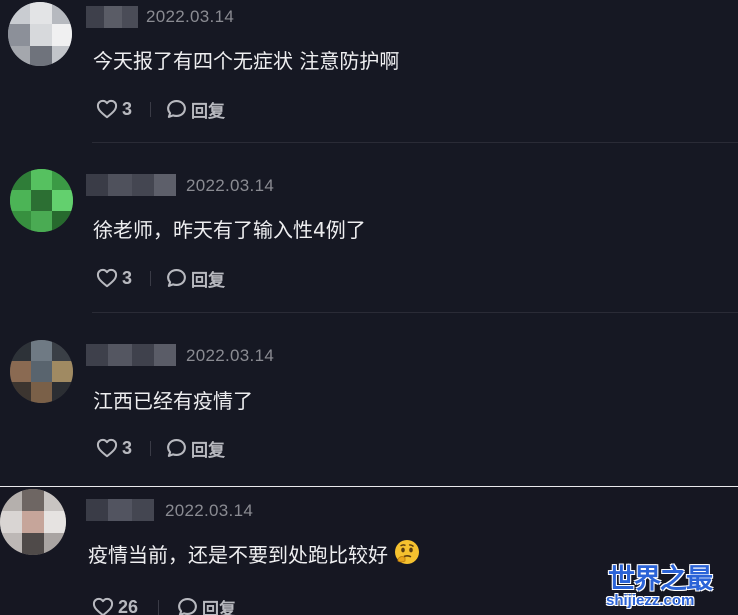 The width and height of the screenshot is (738, 615). Describe the element at coordinates (650, 600) in the screenshot. I see `watermark-url: shijiezz.com` at that location.